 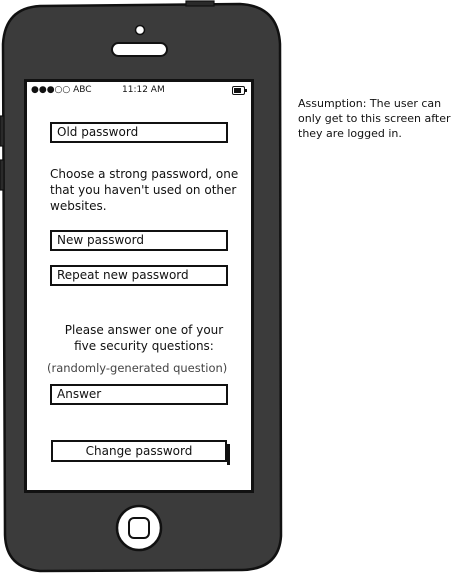 I want to click on repeat-password-field: Repeat new password, so click(x=139, y=275).